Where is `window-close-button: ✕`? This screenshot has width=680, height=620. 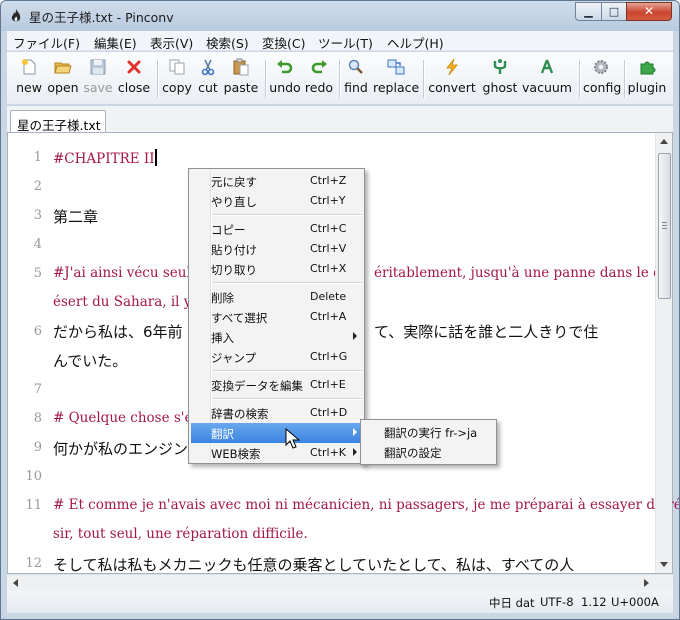 window-close-button: ✕ is located at coordinates (649, 11).